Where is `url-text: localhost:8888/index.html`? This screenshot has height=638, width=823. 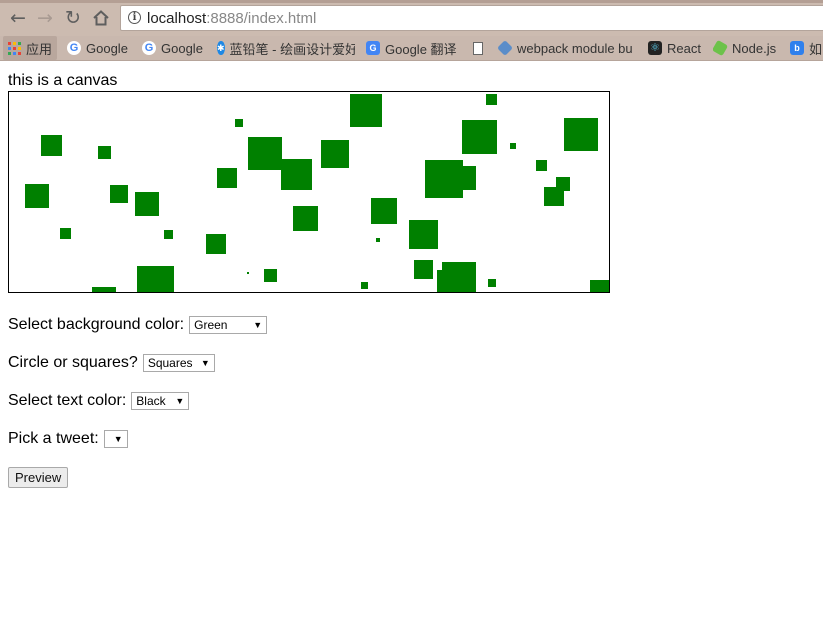
url-text: localhost:8888/index.html is located at coordinates (231, 18).